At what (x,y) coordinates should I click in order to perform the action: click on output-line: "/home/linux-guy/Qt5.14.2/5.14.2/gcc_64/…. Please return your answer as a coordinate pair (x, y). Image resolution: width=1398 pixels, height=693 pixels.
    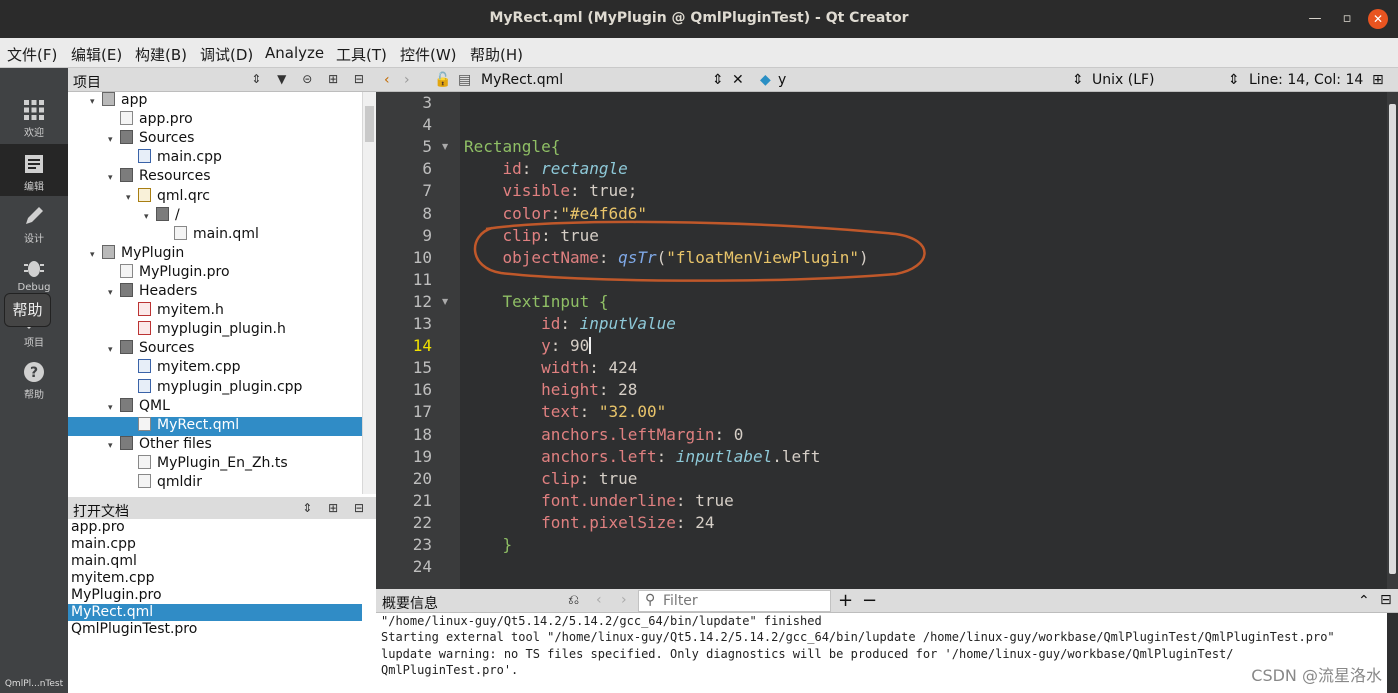
    Looking at the image, I should click on (601, 621).